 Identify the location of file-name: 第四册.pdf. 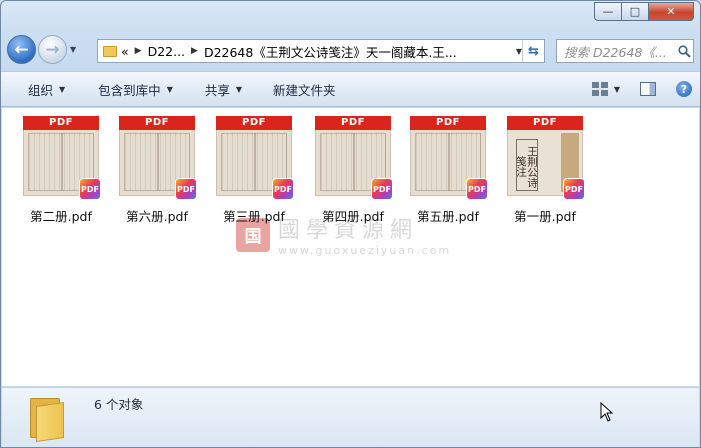
(353, 216).